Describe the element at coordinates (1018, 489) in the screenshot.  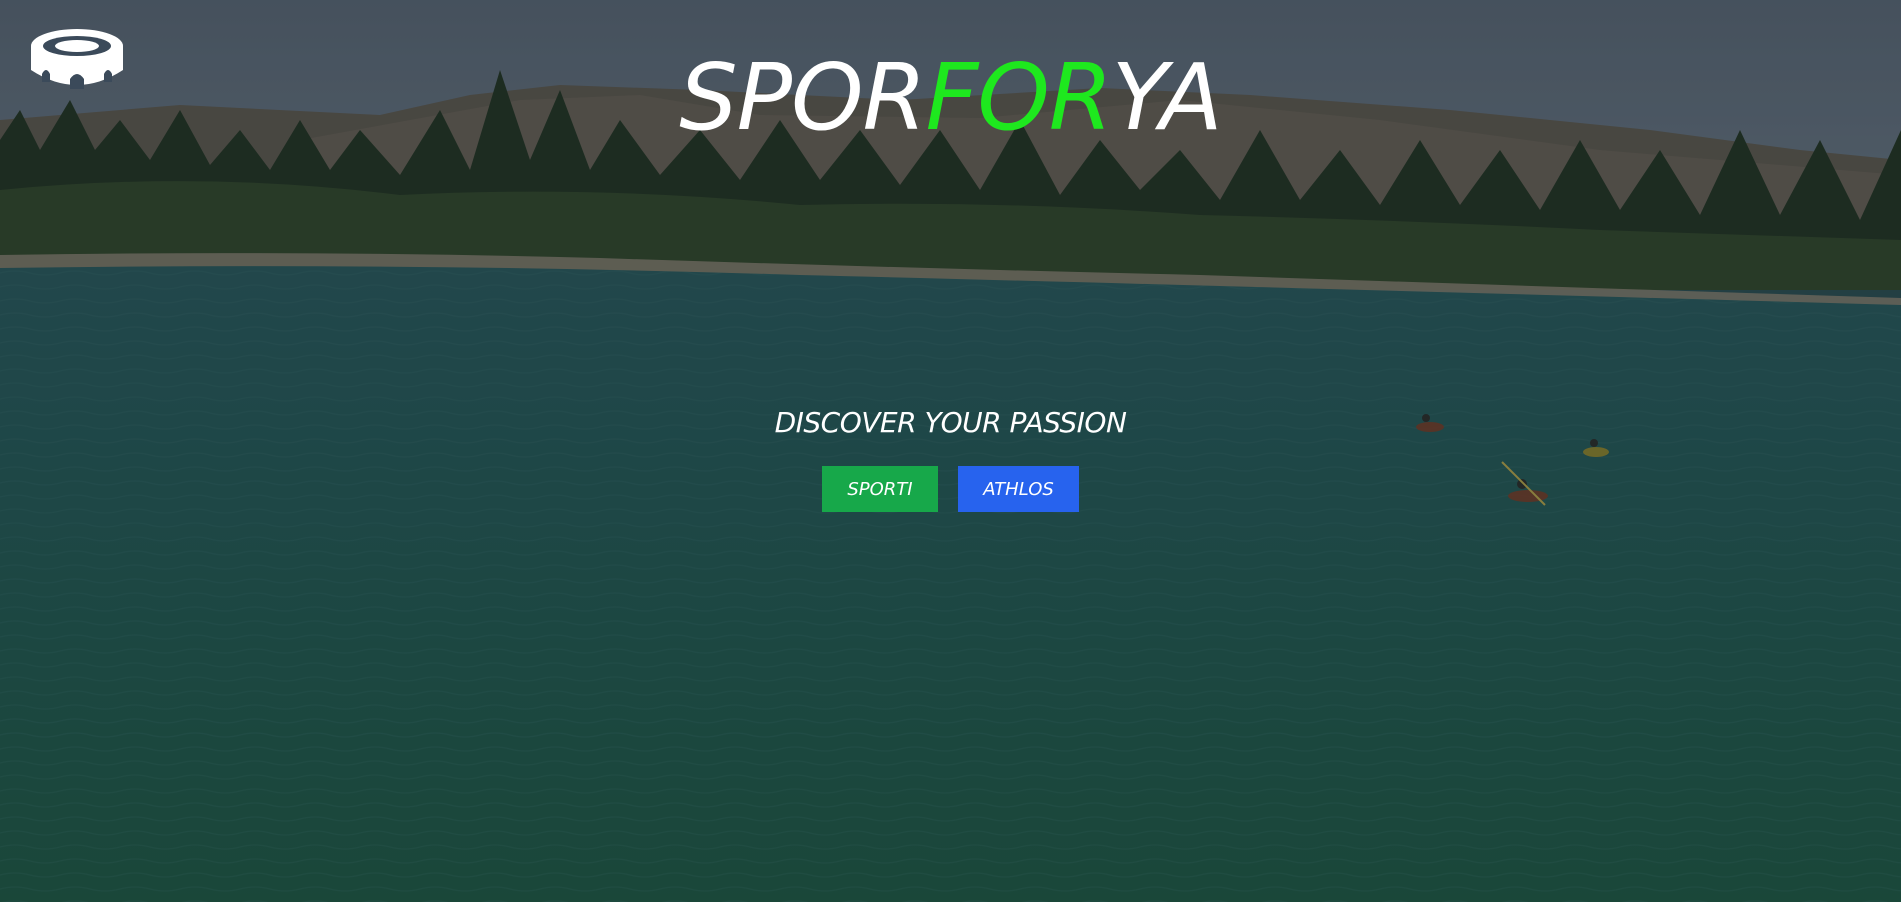
I see `athlos-button: ATHLOS` at that location.